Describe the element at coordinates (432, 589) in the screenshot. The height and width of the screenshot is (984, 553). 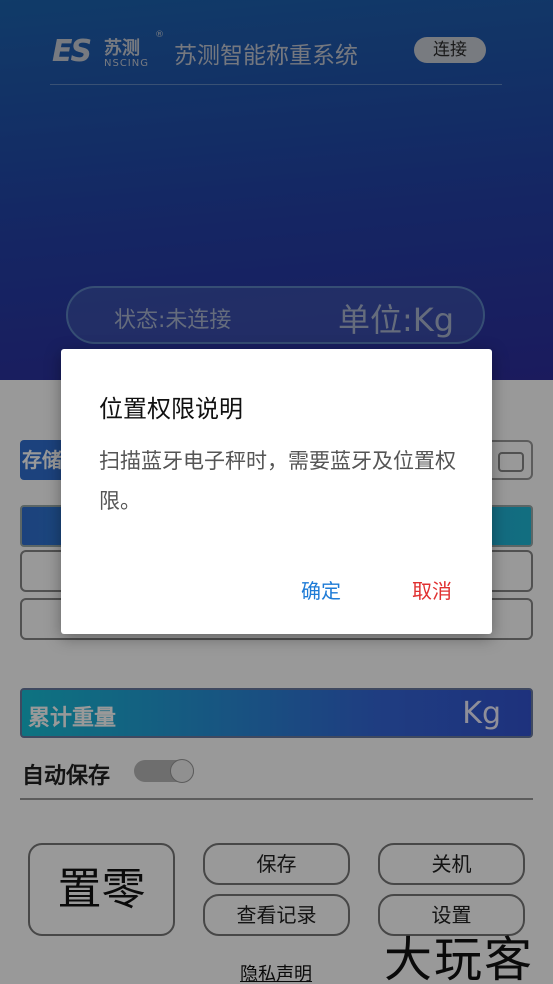
I see `cancel-button: 取消` at that location.